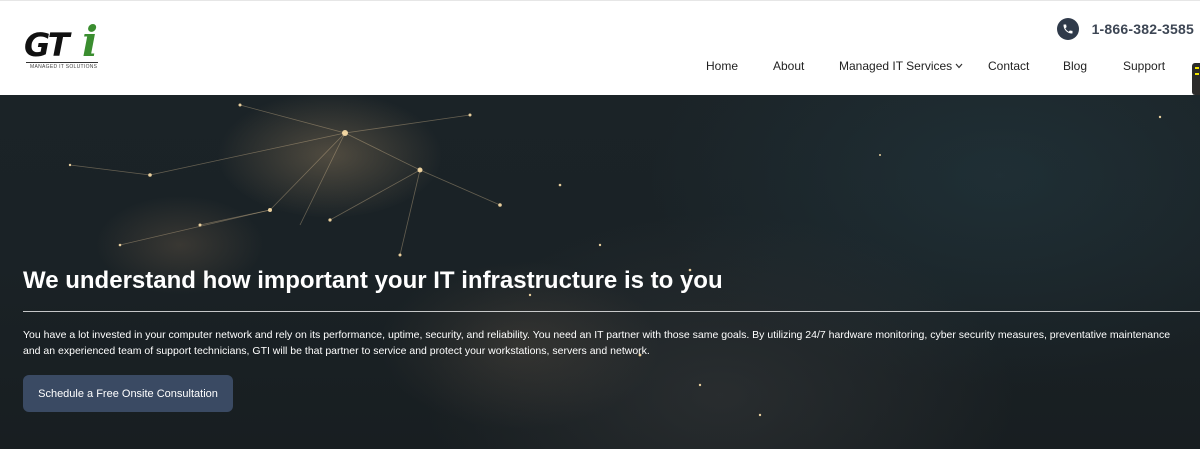 Image resolution: width=1200 pixels, height=449 pixels. I want to click on logo-mark: GT, so click(47, 45).